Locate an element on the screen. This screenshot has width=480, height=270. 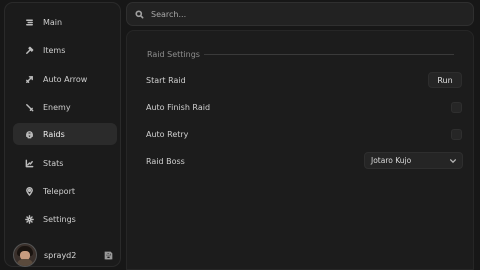
search-icon is located at coordinates (139, 13).